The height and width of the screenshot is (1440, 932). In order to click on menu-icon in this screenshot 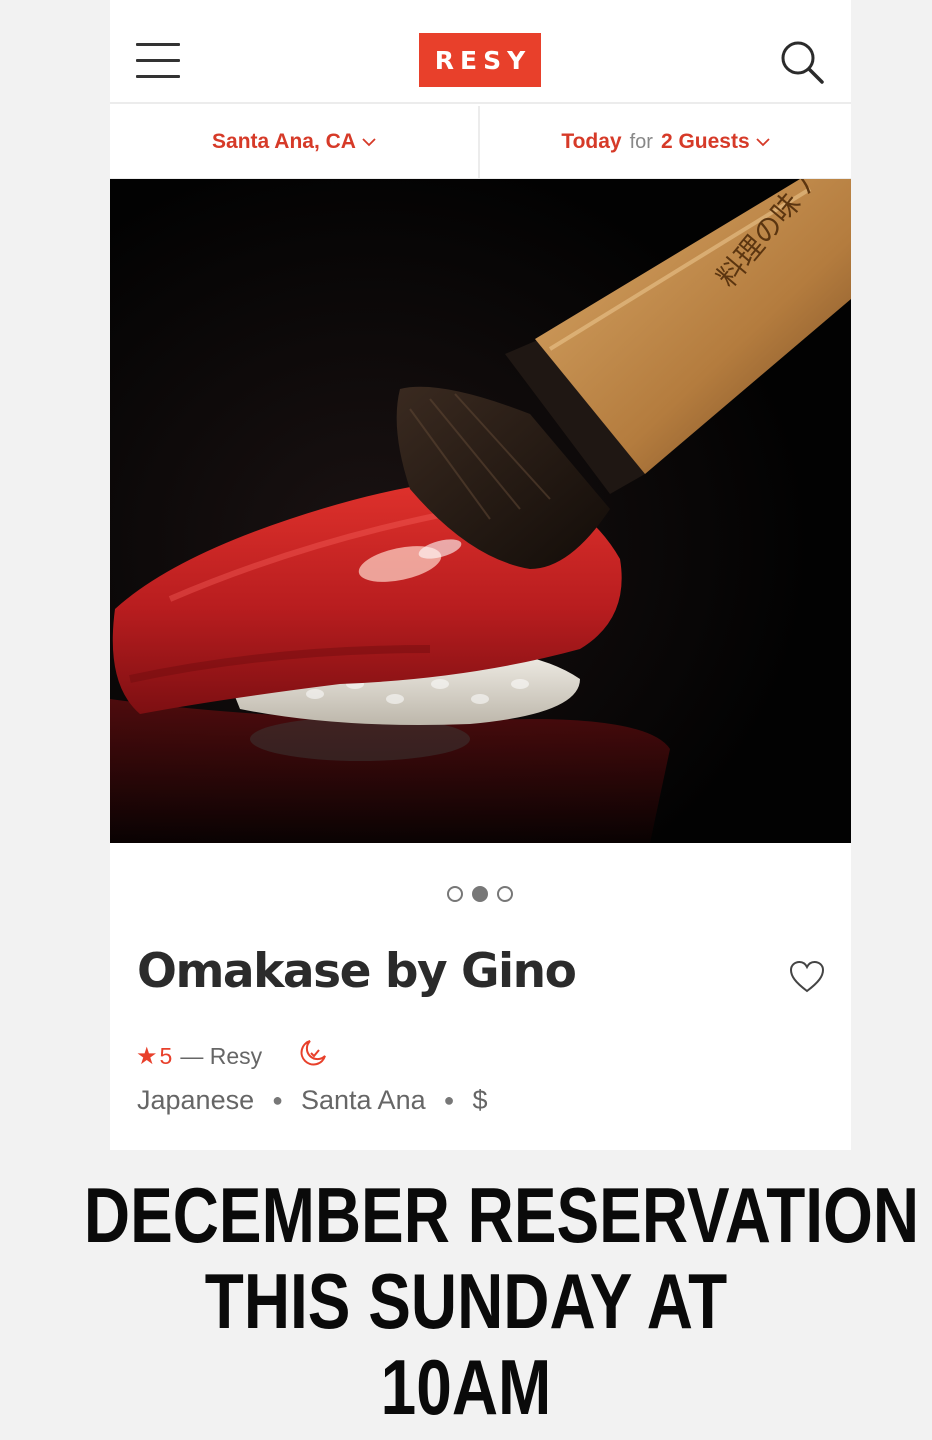, I will do `click(158, 61)`.